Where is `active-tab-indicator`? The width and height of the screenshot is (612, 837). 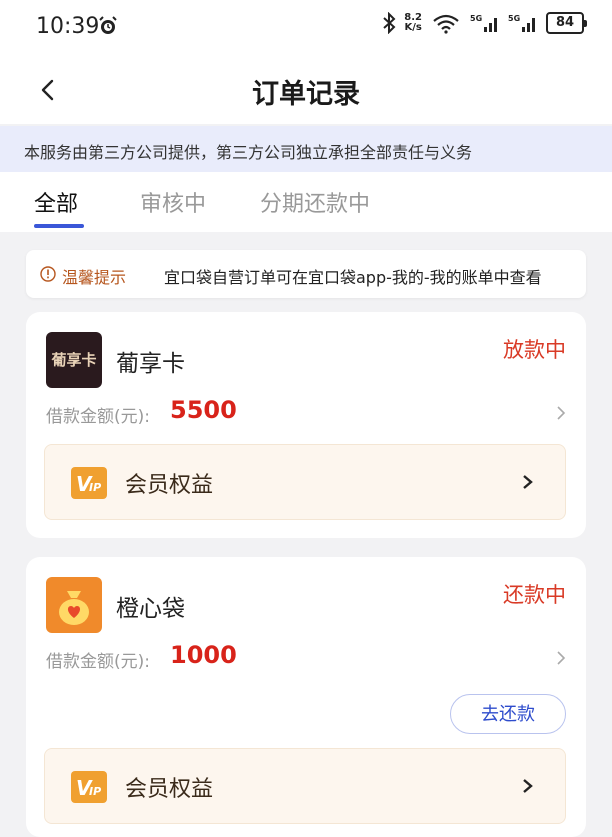 active-tab-indicator is located at coordinates (59, 226).